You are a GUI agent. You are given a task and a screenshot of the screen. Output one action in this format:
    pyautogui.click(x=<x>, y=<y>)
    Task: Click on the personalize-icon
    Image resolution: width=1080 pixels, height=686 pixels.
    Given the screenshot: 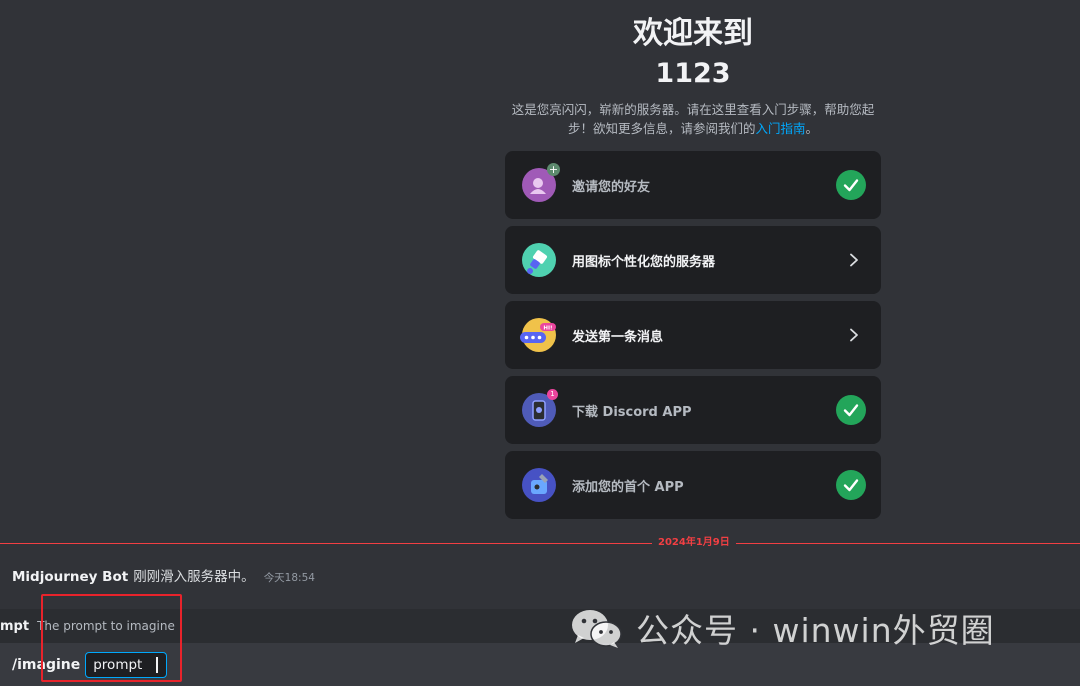 What is the action you would take?
    pyautogui.click(x=539, y=260)
    